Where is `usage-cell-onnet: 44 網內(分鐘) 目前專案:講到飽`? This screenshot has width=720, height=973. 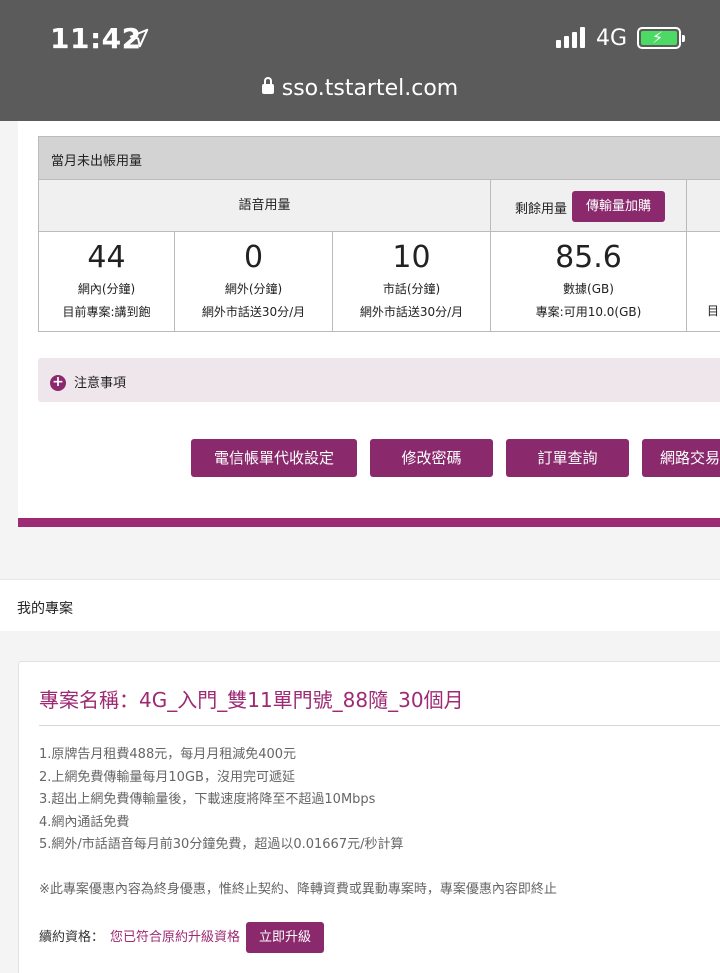
usage-cell-onnet: 44 網內(分鐘) 目前專案:講到飽 is located at coordinates (107, 281).